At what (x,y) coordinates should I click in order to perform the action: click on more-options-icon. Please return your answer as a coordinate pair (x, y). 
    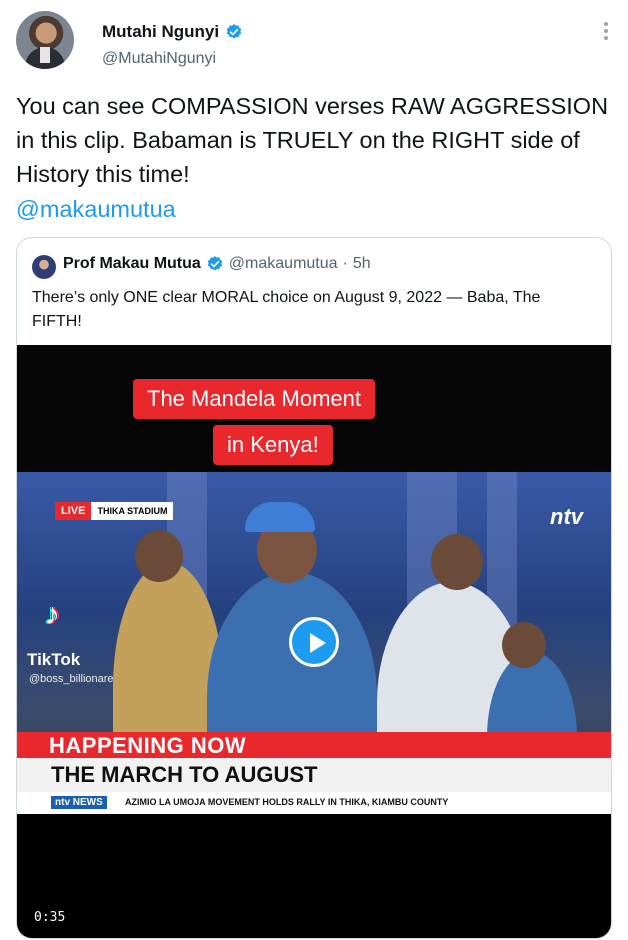
    Looking at the image, I should click on (606, 31).